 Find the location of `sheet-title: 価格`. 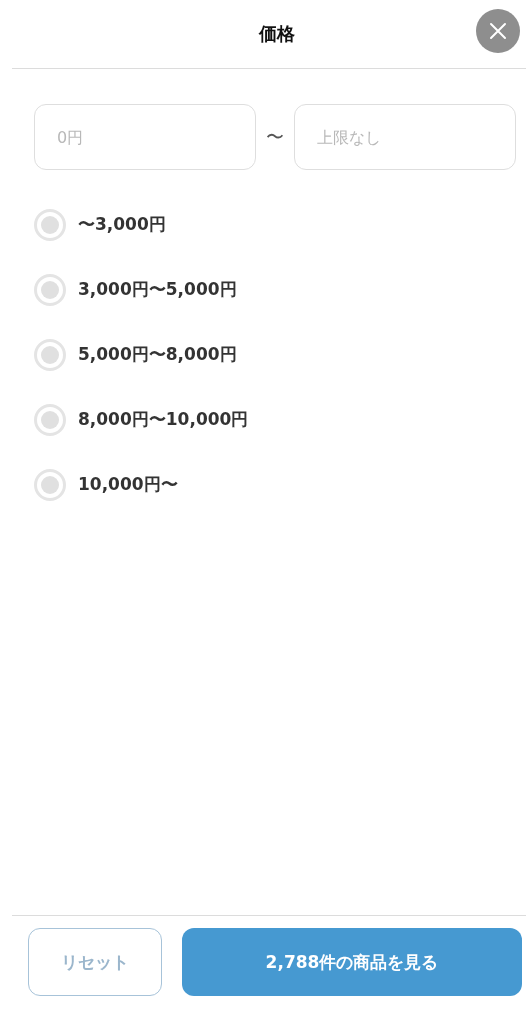

sheet-title: 価格 is located at coordinates (277, 34).